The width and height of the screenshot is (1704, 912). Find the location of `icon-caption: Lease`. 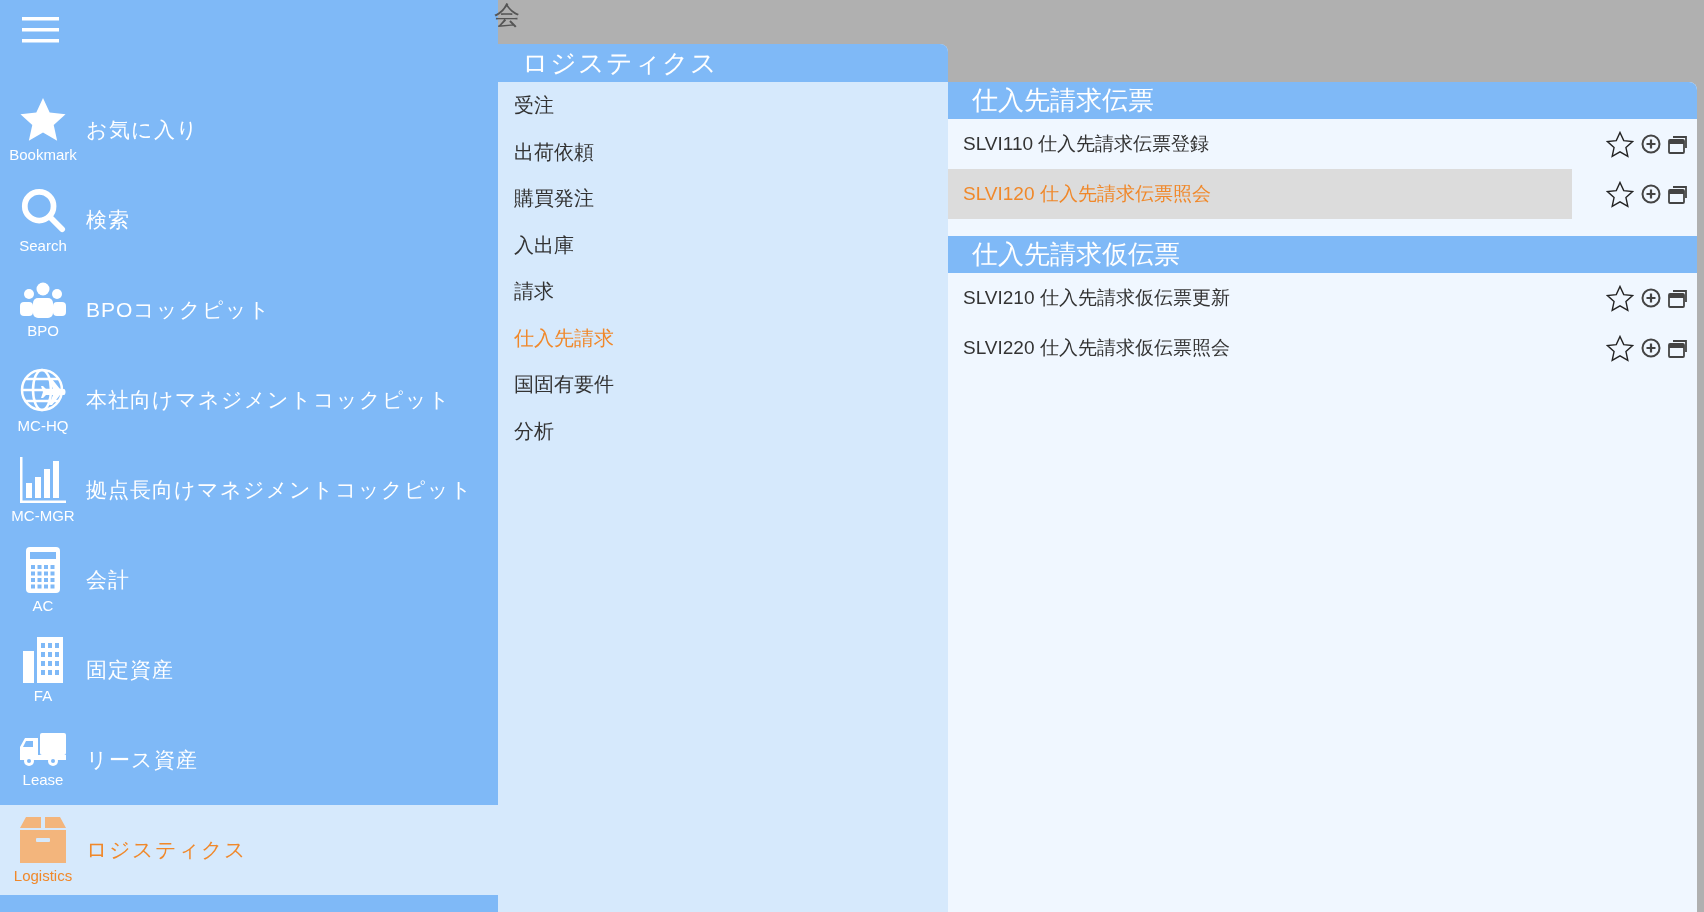

icon-caption: Lease is located at coordinates (43, 779).